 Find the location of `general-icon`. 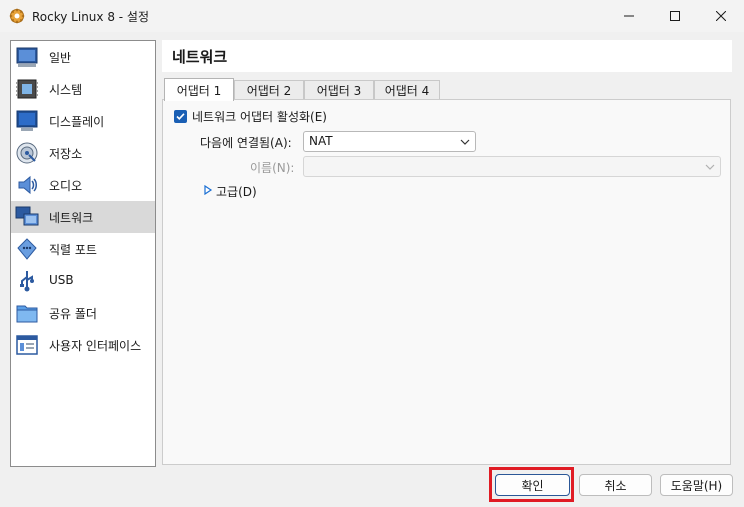

general-icon is located at coordinates (27, 57).